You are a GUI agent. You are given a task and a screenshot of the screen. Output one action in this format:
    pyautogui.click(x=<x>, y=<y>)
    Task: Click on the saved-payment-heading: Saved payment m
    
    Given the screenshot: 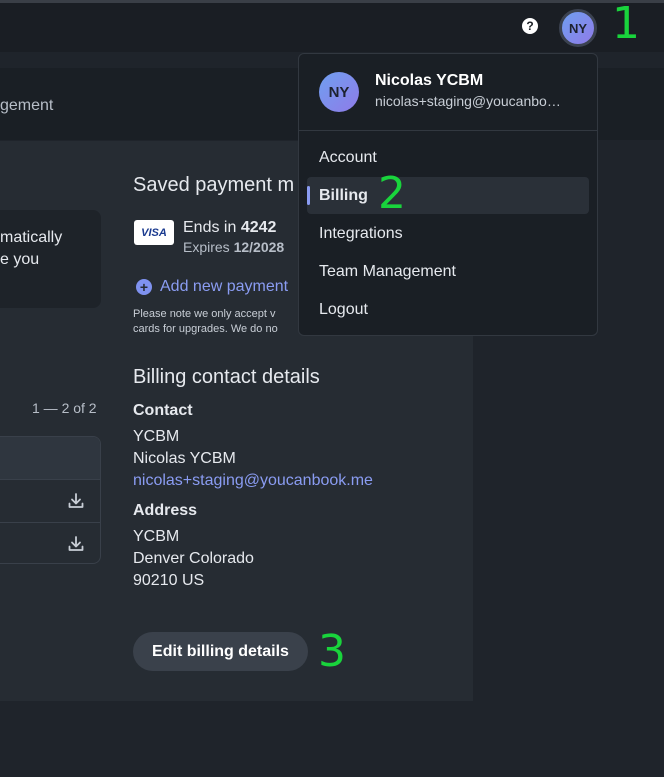 What is the action you would take?
    pyautogui.click(x=214, y=185)
    